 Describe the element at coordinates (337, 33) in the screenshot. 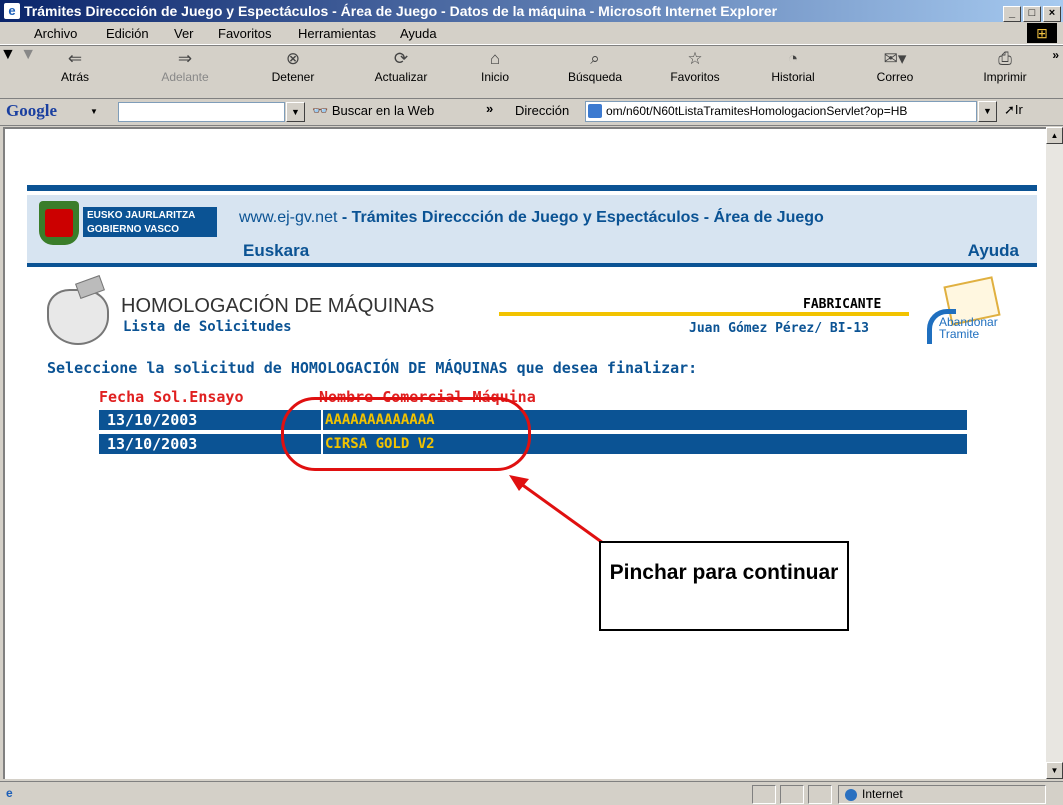

I see `menu-herramientas: Herramientas` at that location.